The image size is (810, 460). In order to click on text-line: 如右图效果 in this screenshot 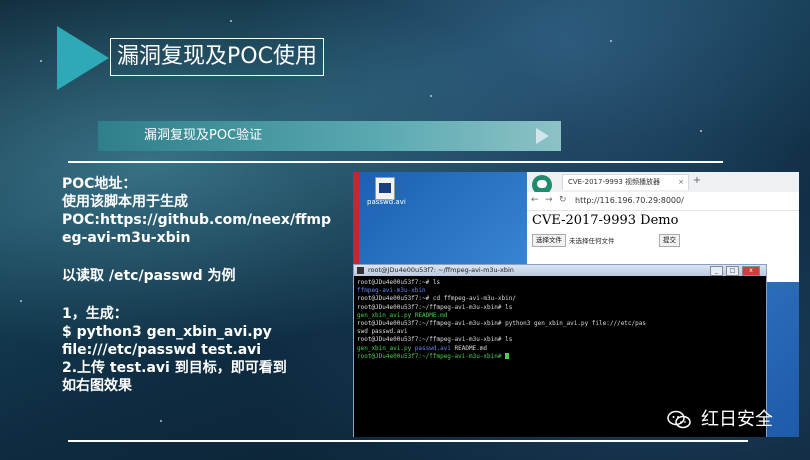, I will do `click(97, 386)`.